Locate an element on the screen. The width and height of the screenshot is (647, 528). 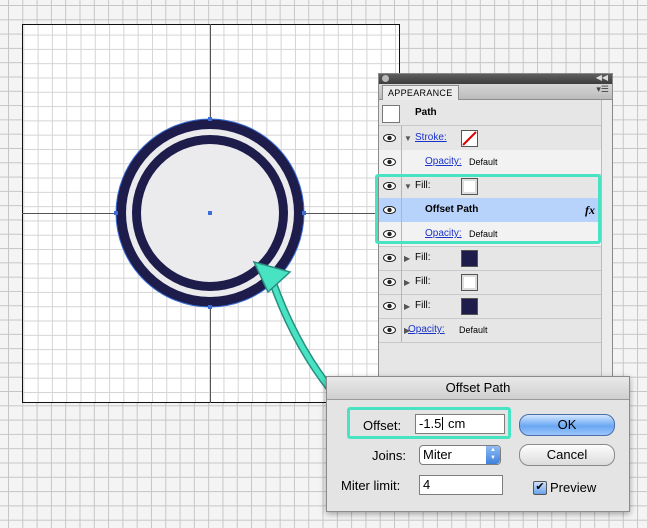
anchor-bottom is located at coordinates (210, 307).